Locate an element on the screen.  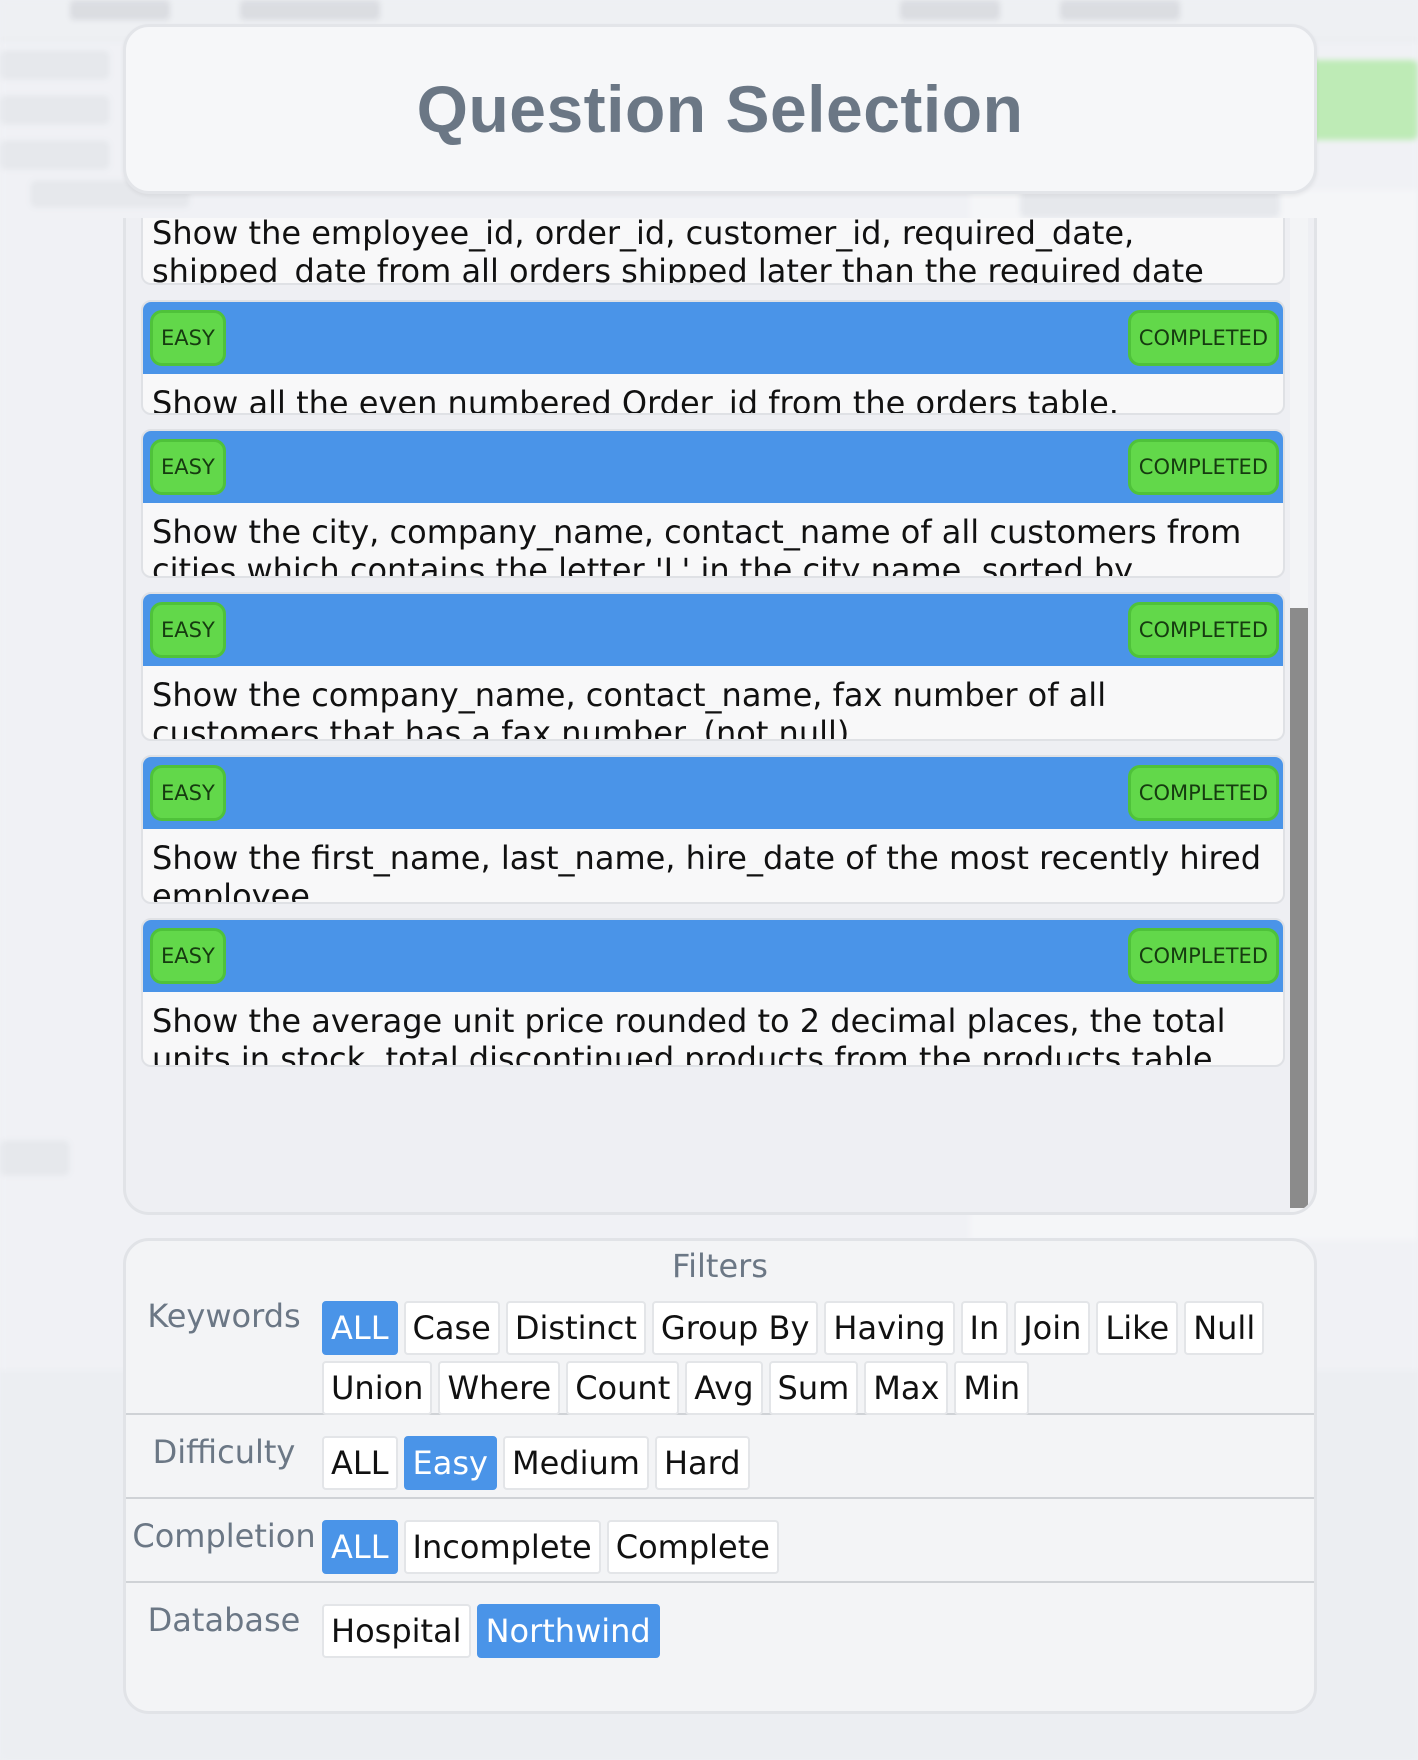
keywords-option-distinct: Distinct is located at coordinates (575, 1328).